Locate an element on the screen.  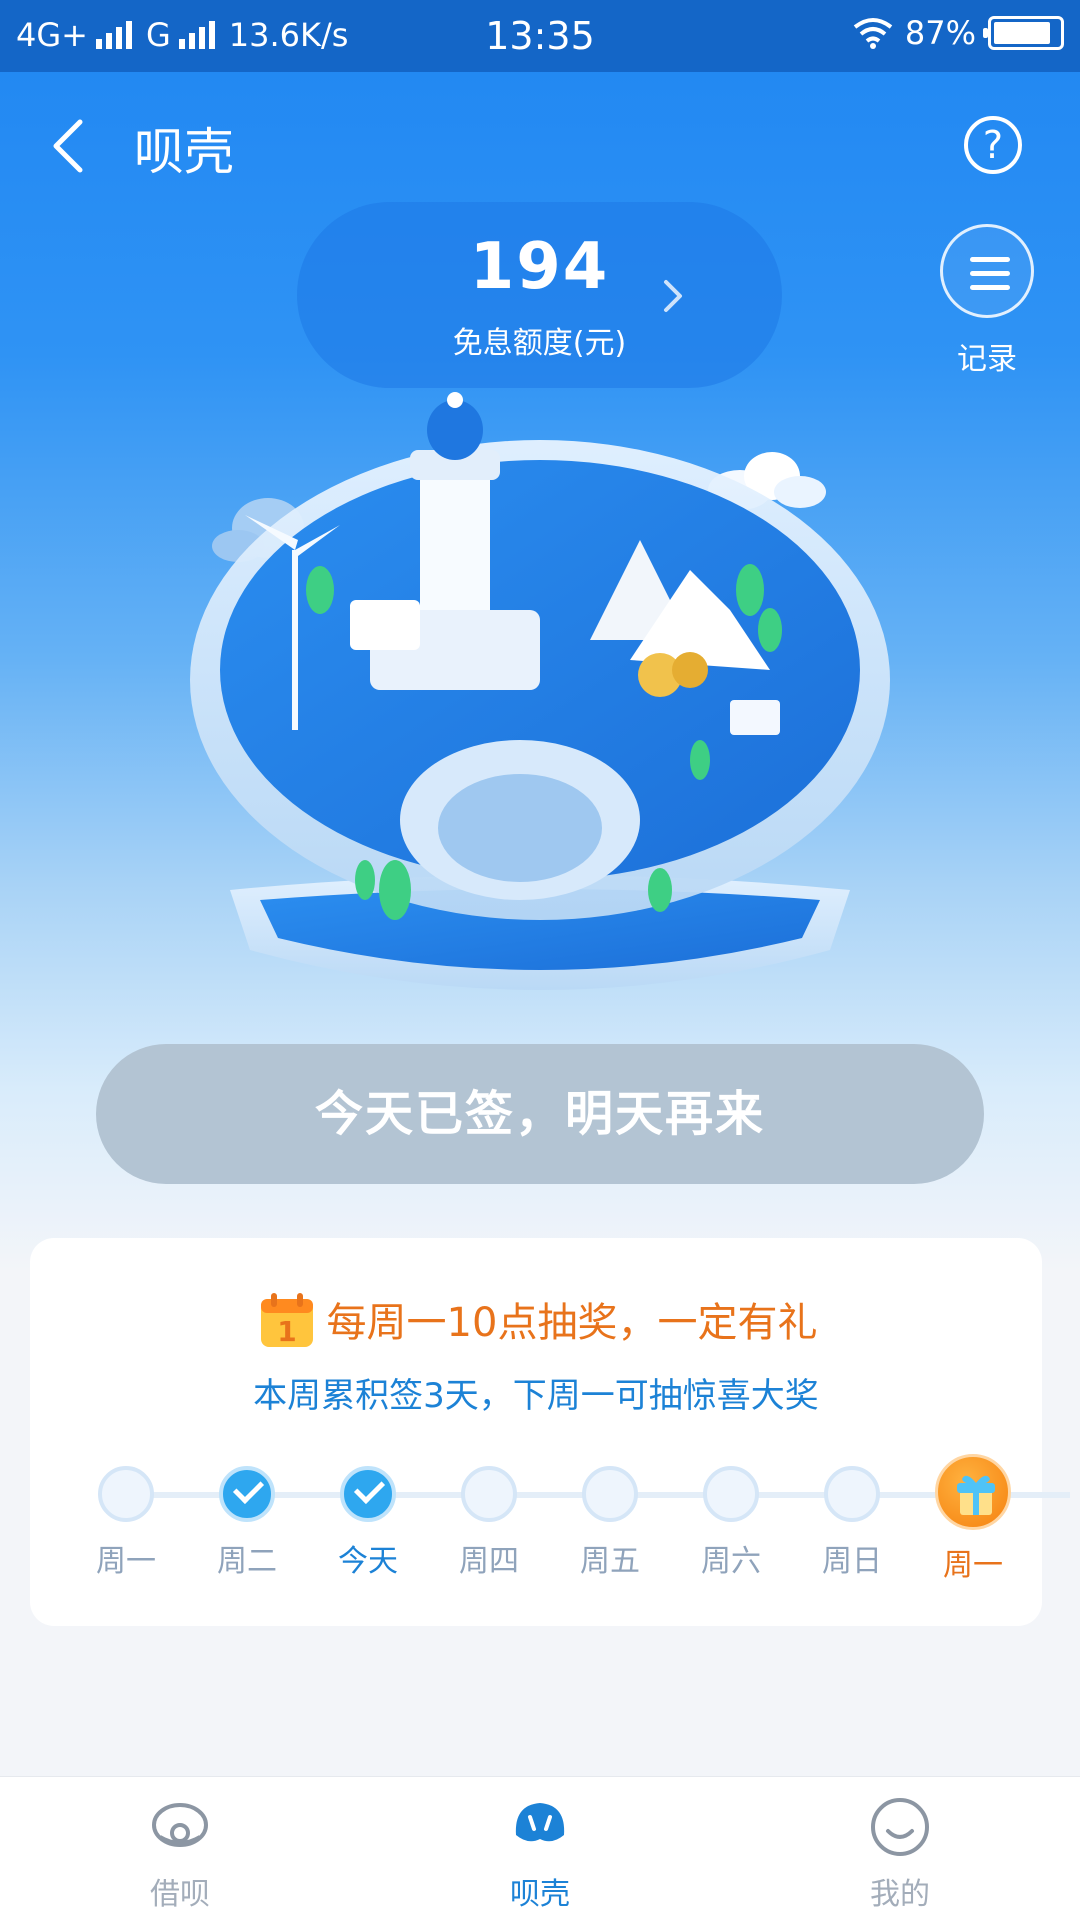
page-title: 呗壳 is located at coordinates (184, 152).